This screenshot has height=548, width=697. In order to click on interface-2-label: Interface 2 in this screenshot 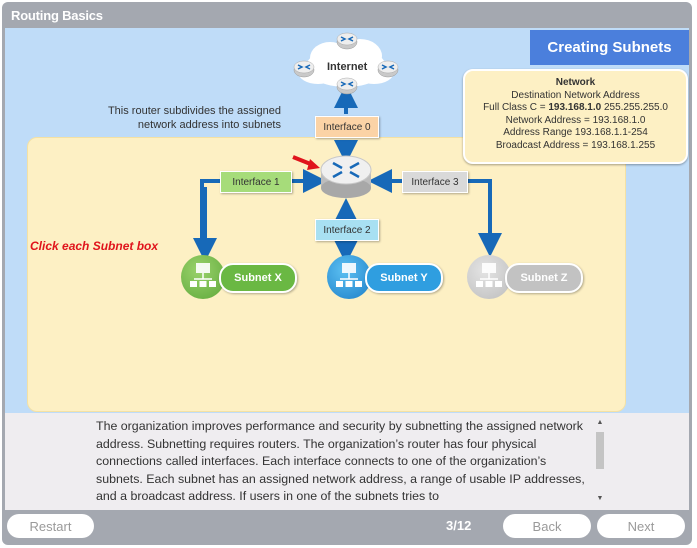, I will do `click(347, 230)`.